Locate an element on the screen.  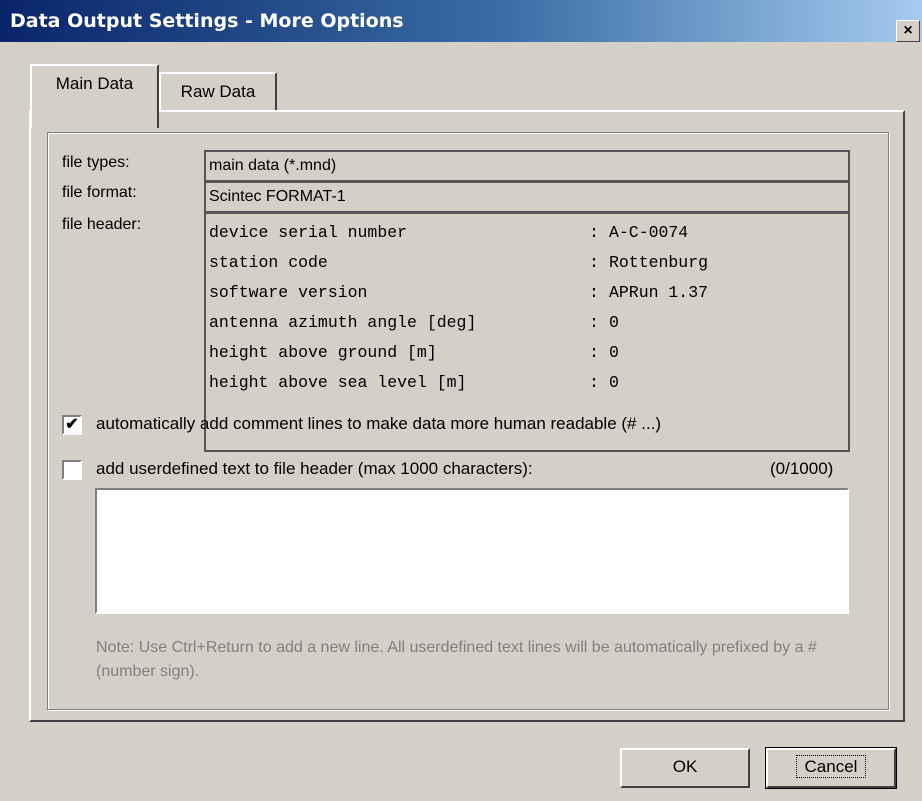
file-format-label: file format: is located at coordinates (99, 192).